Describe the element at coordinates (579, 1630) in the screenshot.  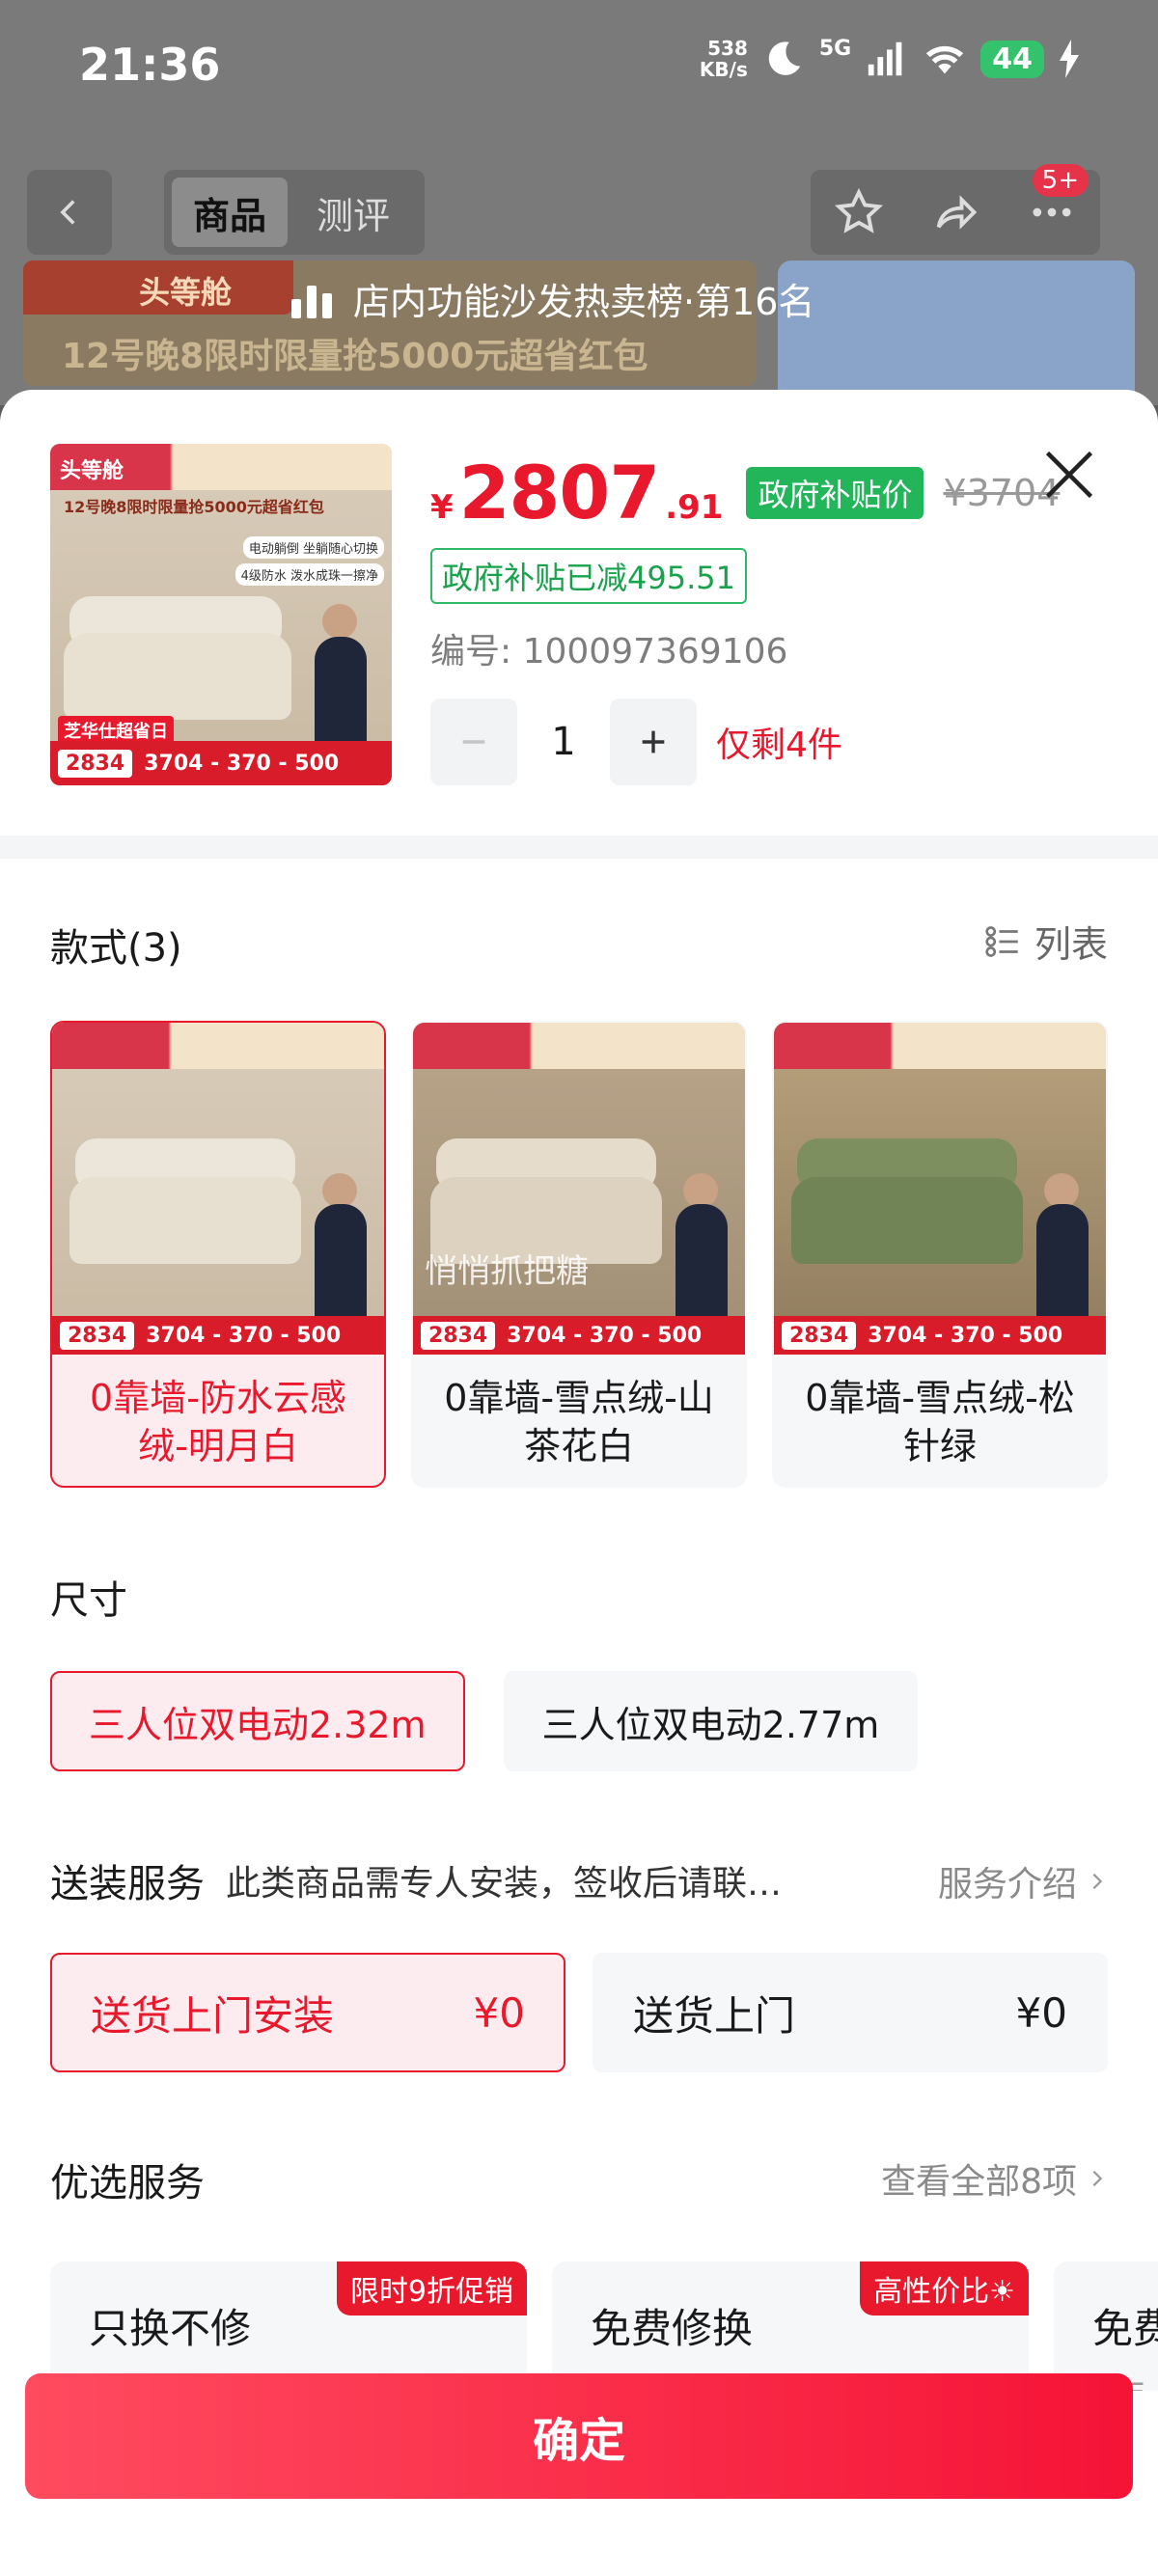
I see `size-section: 尺寸 三人位双电动2.32m 三人位双电动2.77m` at that location.